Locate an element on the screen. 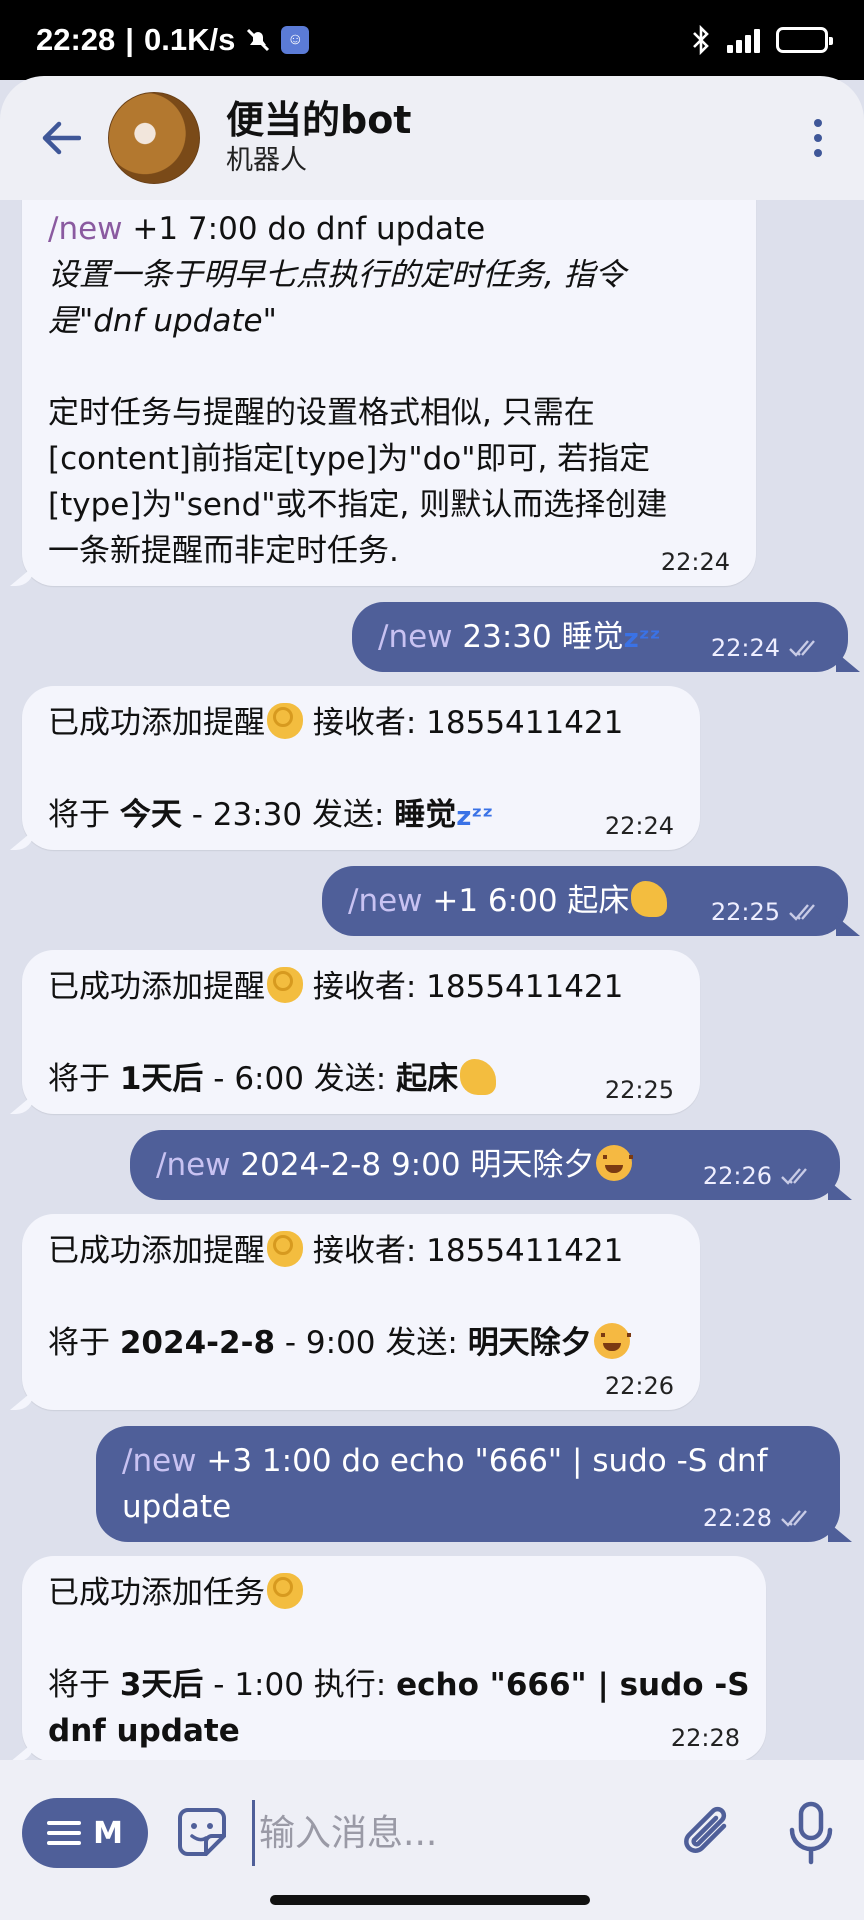 The height and width of the screenshot is (1920, 864). chat-subtitle: 机器人 is located at coordinates (266, 160).